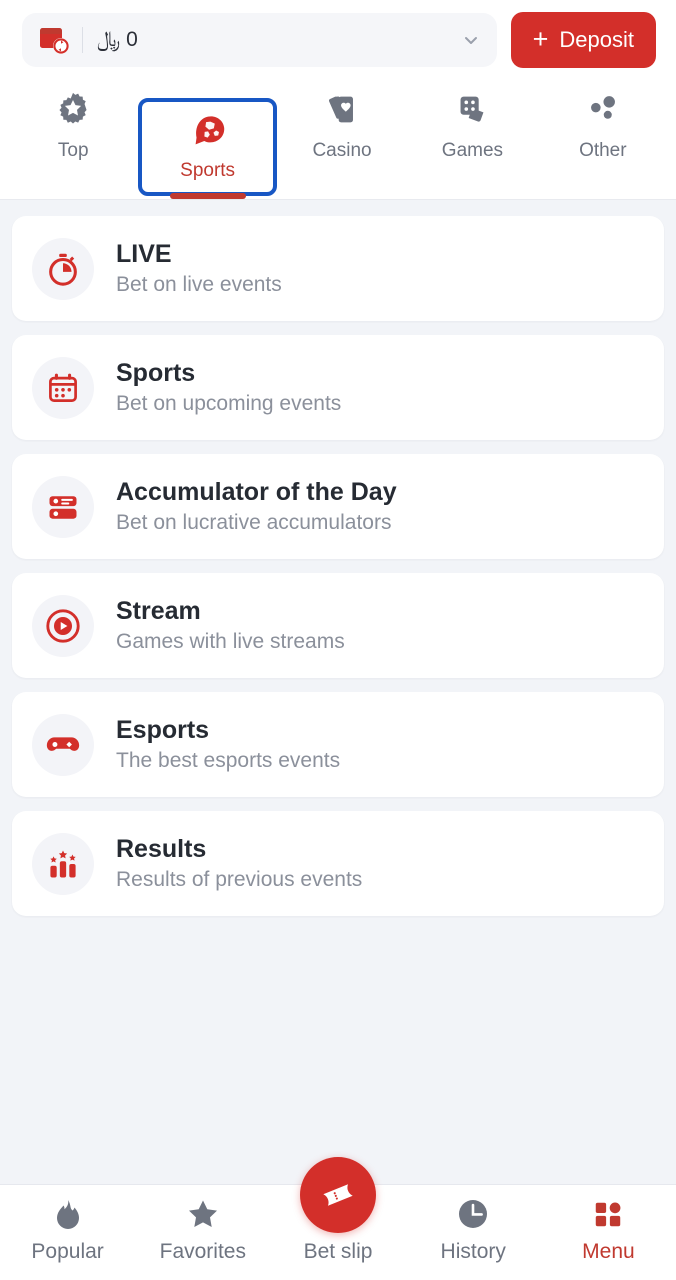  I want to click on tab-label-other: Other, so click(603, 150).